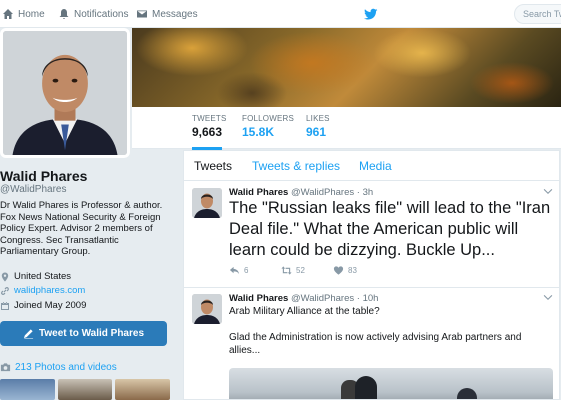 Image resolution: width=561 pixels, height=400 pixels. Describe the element at coordinates (5, 305) in the screenshot. I see `calendar-icon` at that location.